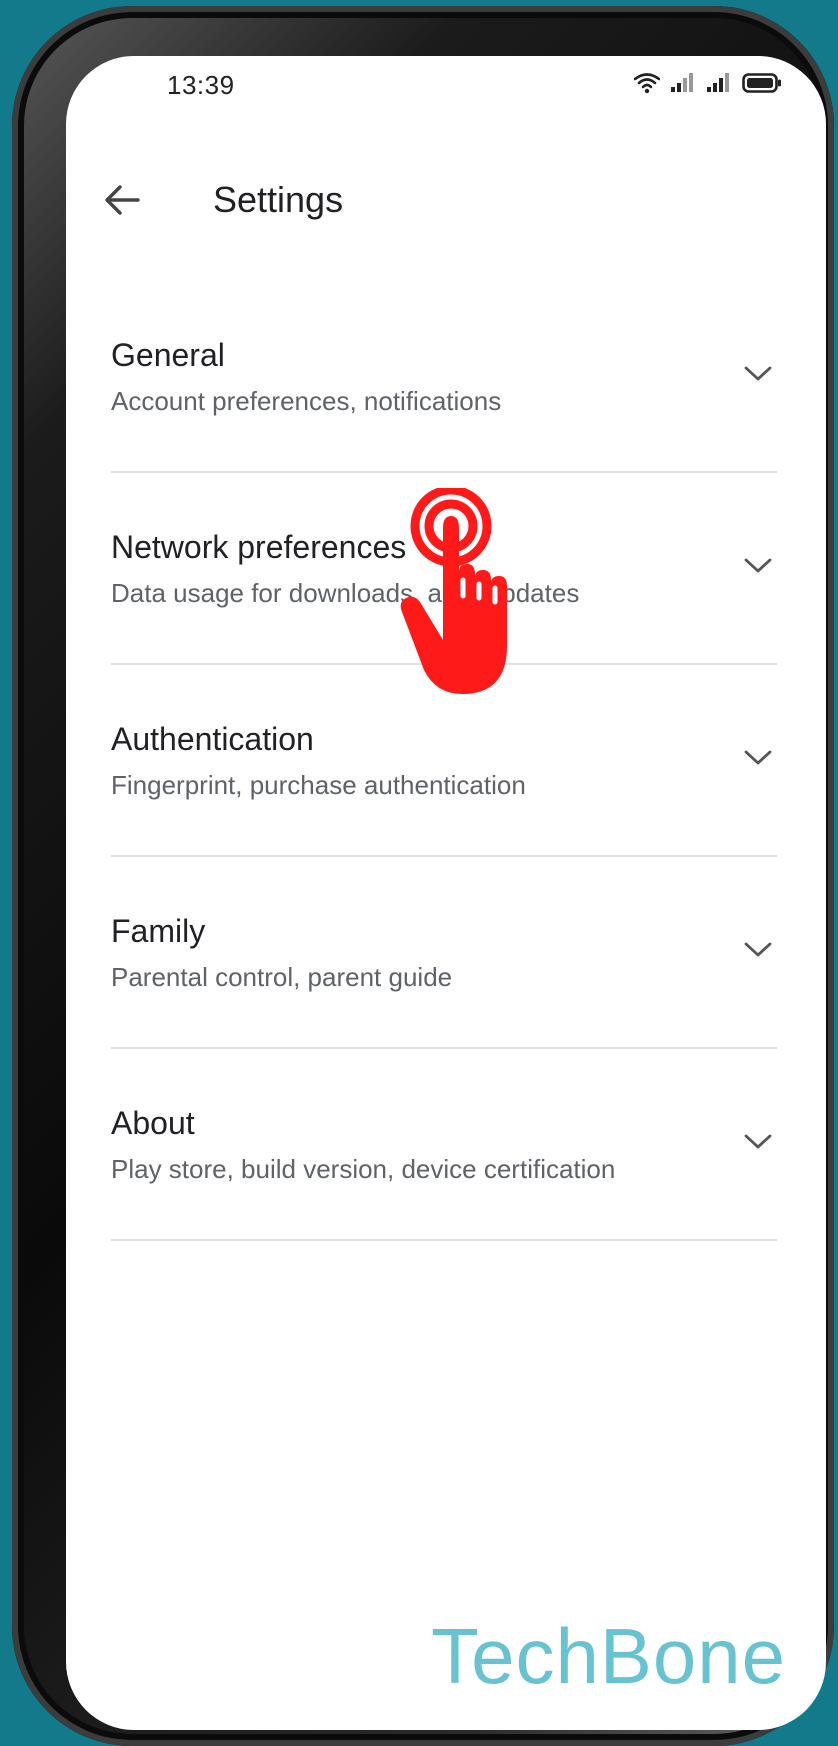 This screenshot has width=838, height=1746. Describe the element at coordinates (168, 355) in the screenshot. I see `item-title: General` at that location.